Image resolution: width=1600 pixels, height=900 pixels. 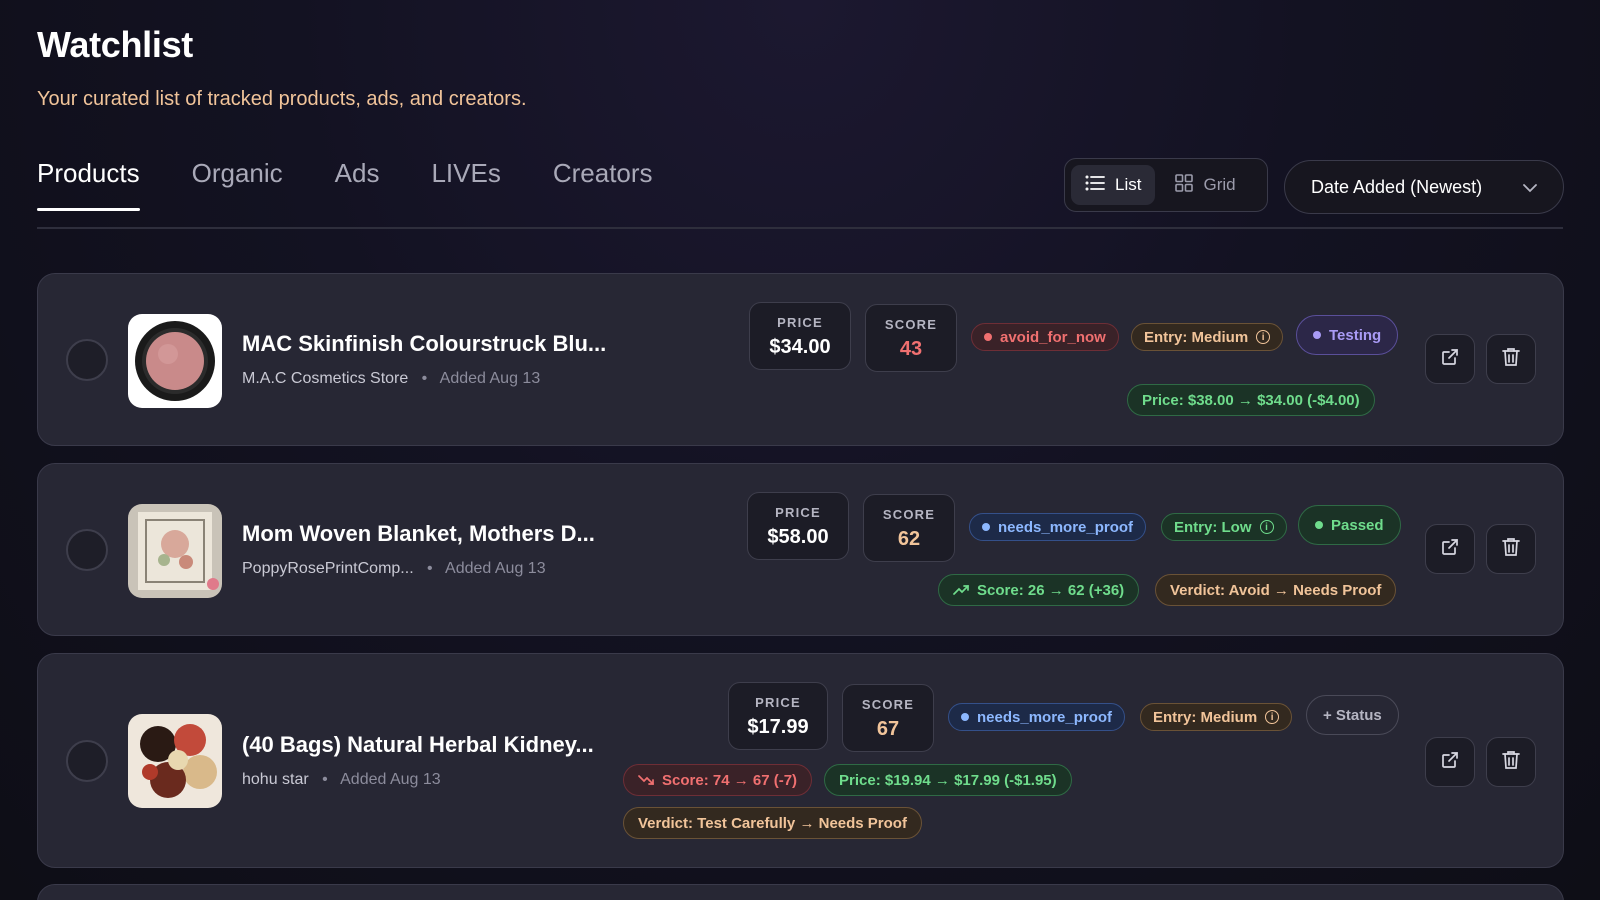 I want to click on trend-down-icon, so click(x=646, y=780).